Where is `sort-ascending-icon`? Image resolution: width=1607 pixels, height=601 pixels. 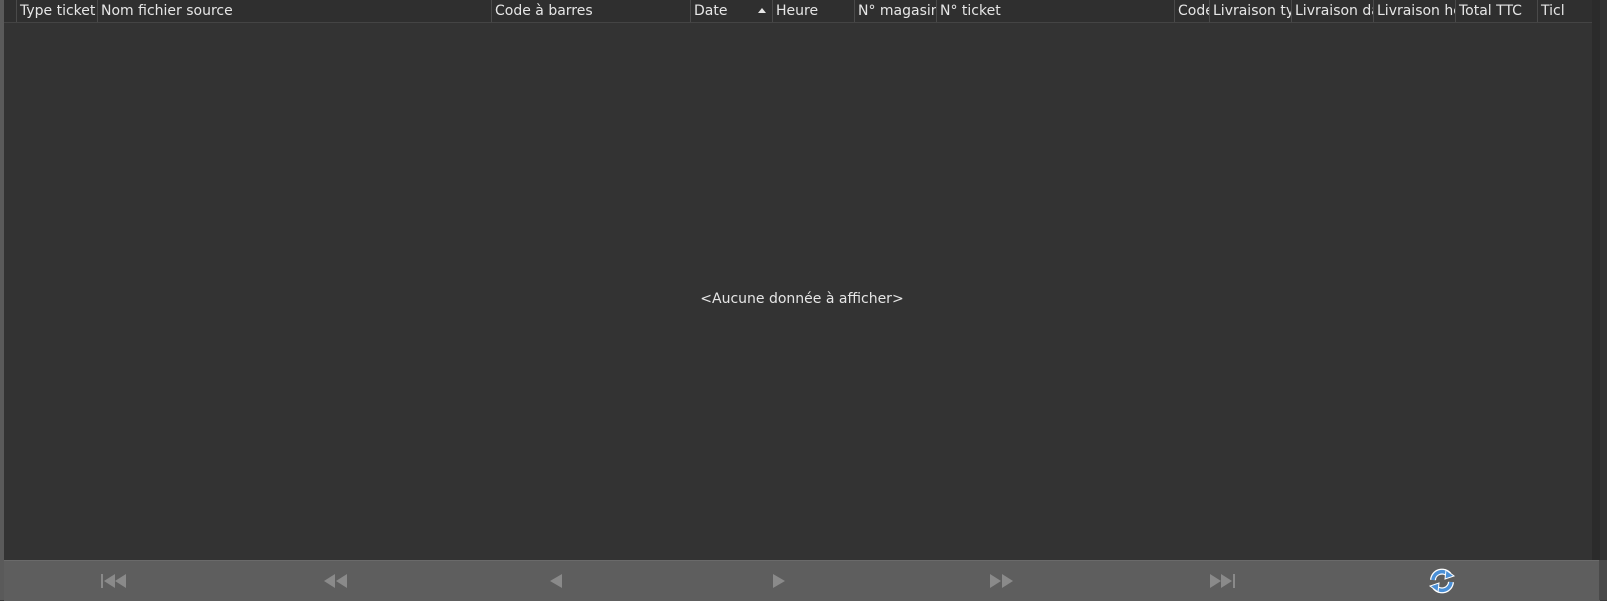
sort-ascending-icon is located at coordinates (762, 10).